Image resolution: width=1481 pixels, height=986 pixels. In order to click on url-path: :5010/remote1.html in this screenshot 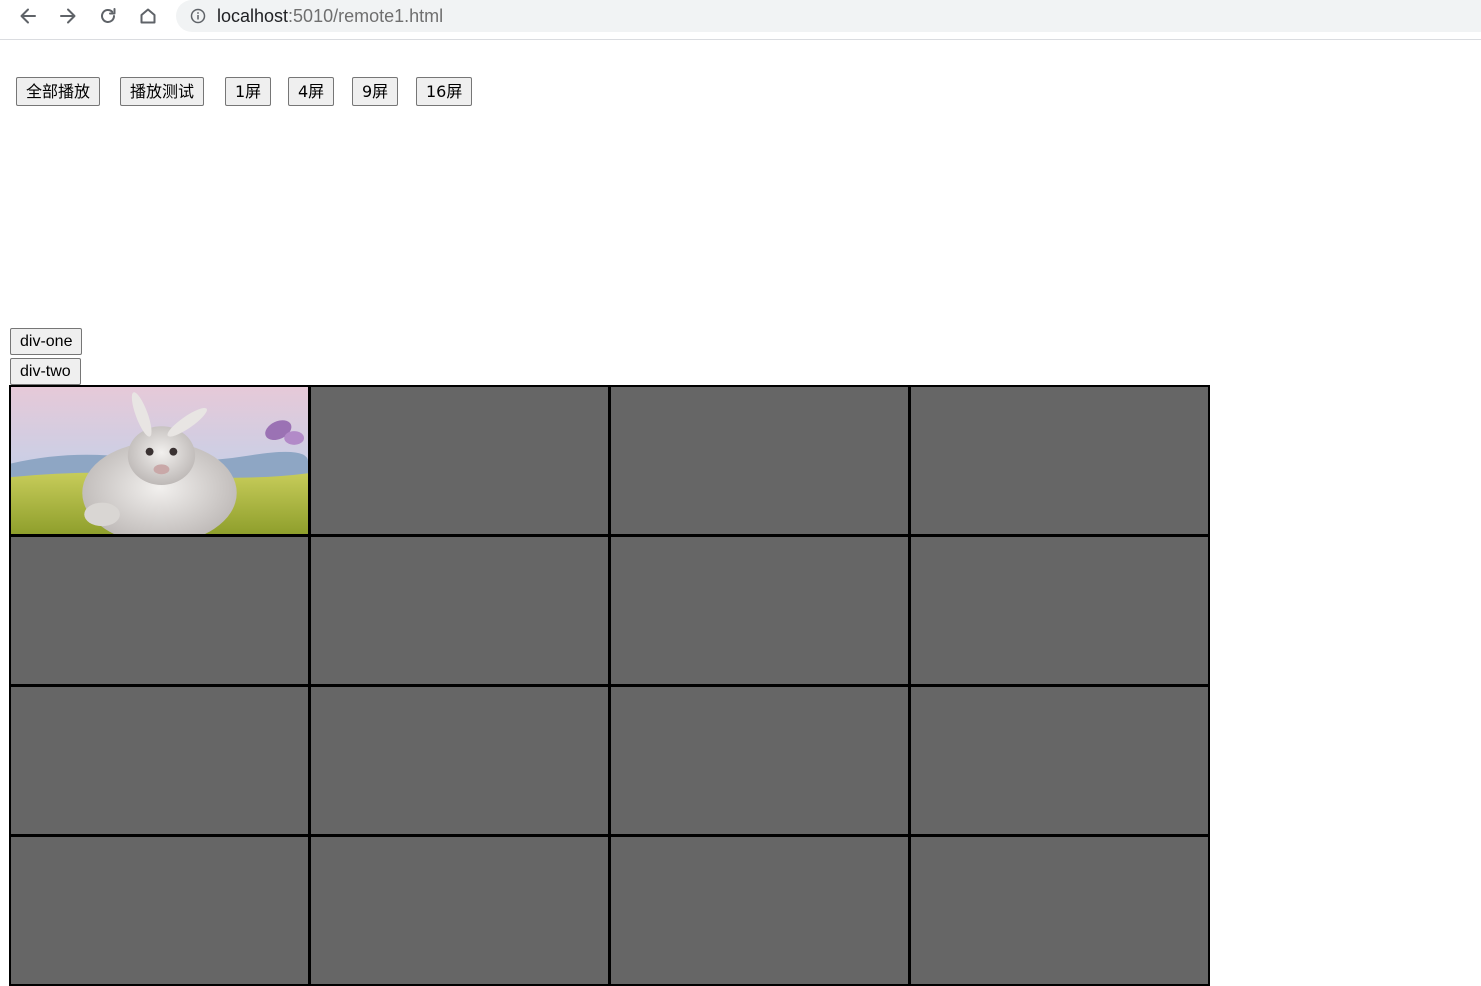, I will do `click(366, 15)`.